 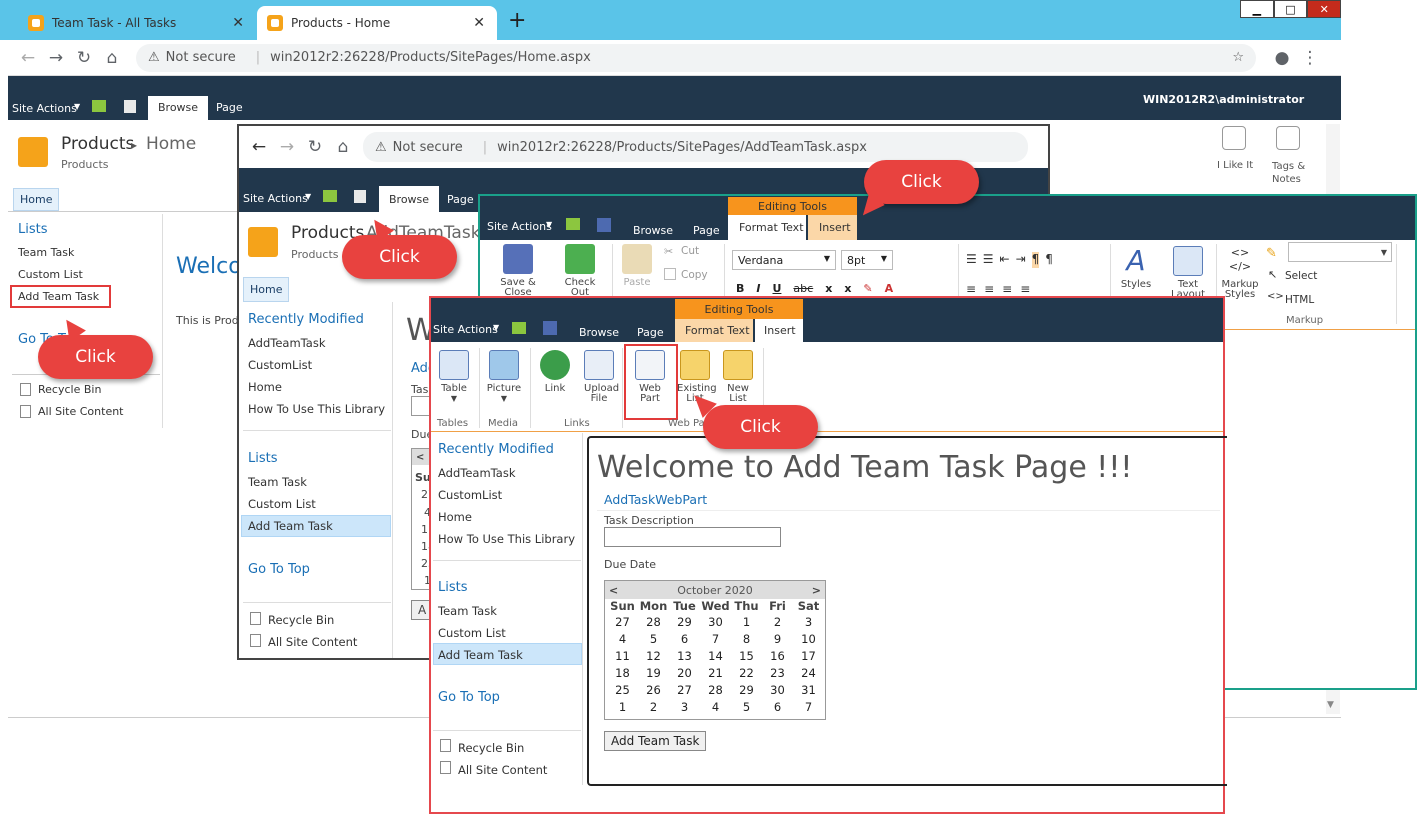 I want to click on ql-lists-heading: Lists, so click(x=263, y=458).